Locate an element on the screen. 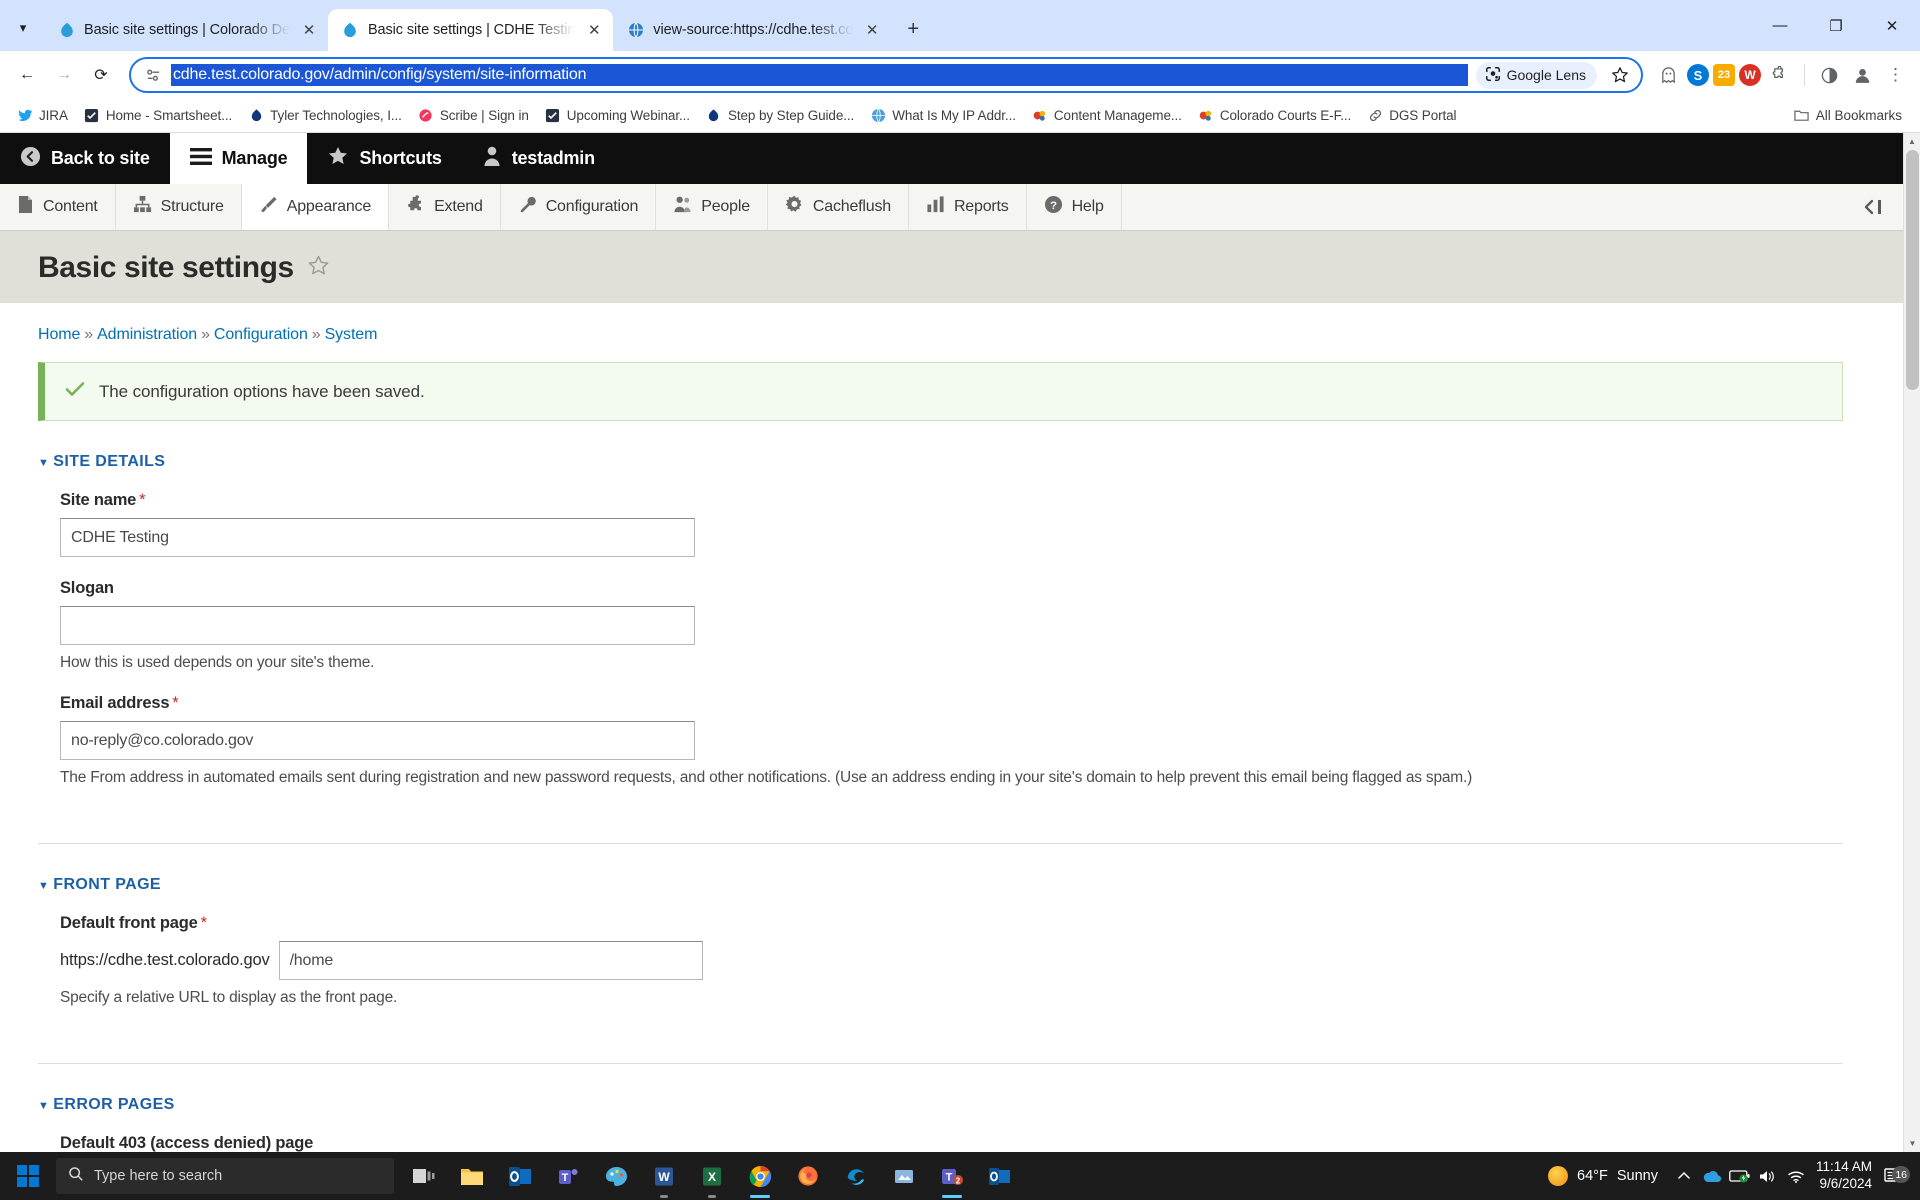 The height and width of the screenshot is (1200, 1920). new-tab-button: + is located at coordinates (913, 29).